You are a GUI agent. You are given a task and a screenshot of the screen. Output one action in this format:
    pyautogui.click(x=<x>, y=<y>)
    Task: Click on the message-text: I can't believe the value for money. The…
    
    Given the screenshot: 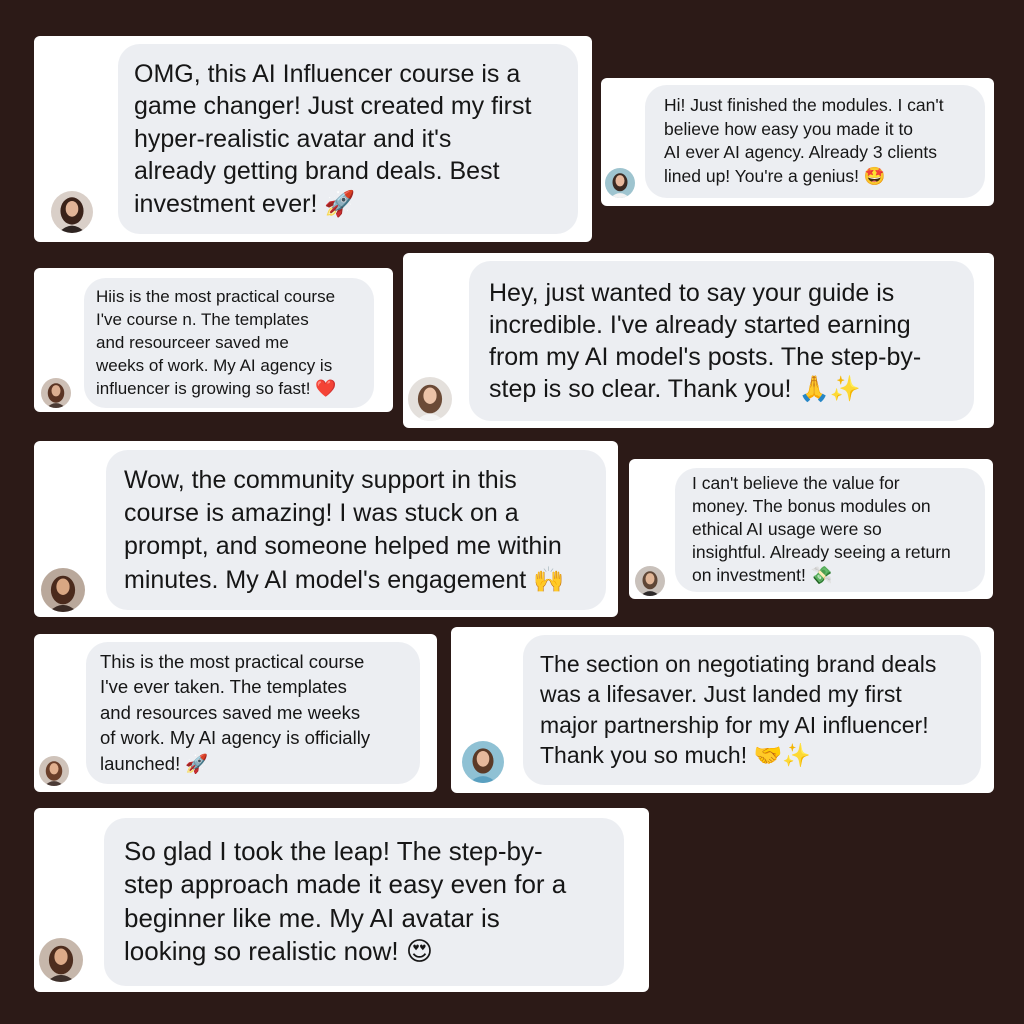 What is the action you would take?
    pyautogui.click(x=821, y=530)
    